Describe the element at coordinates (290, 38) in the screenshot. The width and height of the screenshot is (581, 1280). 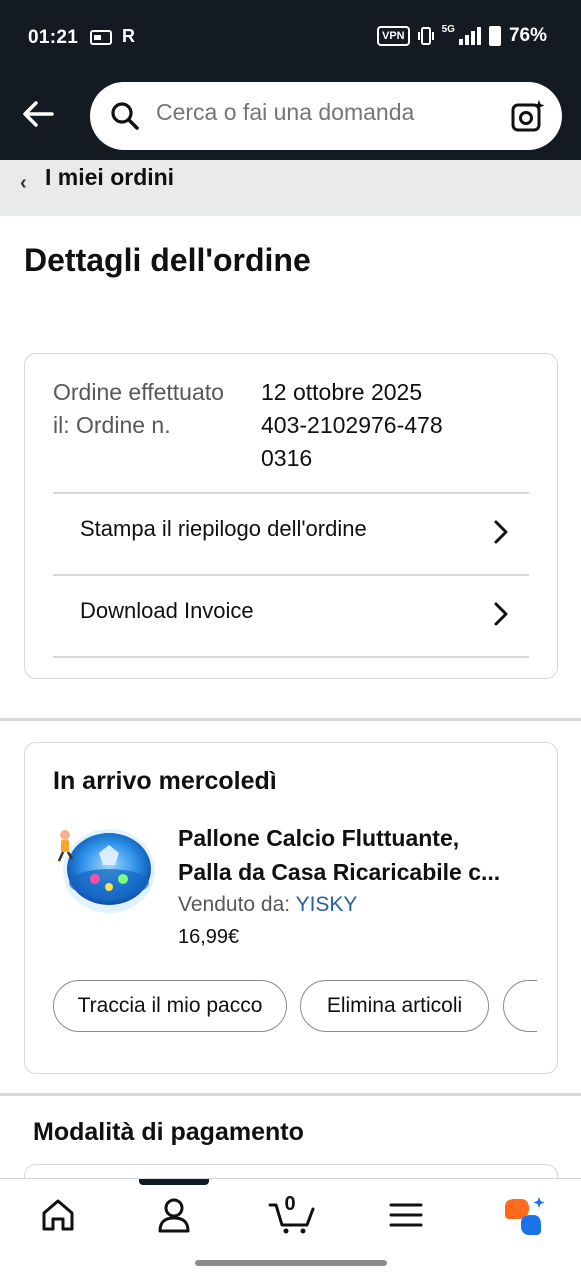
I see `status-bar: 01:21 R VPN 5G 76%` at that location.